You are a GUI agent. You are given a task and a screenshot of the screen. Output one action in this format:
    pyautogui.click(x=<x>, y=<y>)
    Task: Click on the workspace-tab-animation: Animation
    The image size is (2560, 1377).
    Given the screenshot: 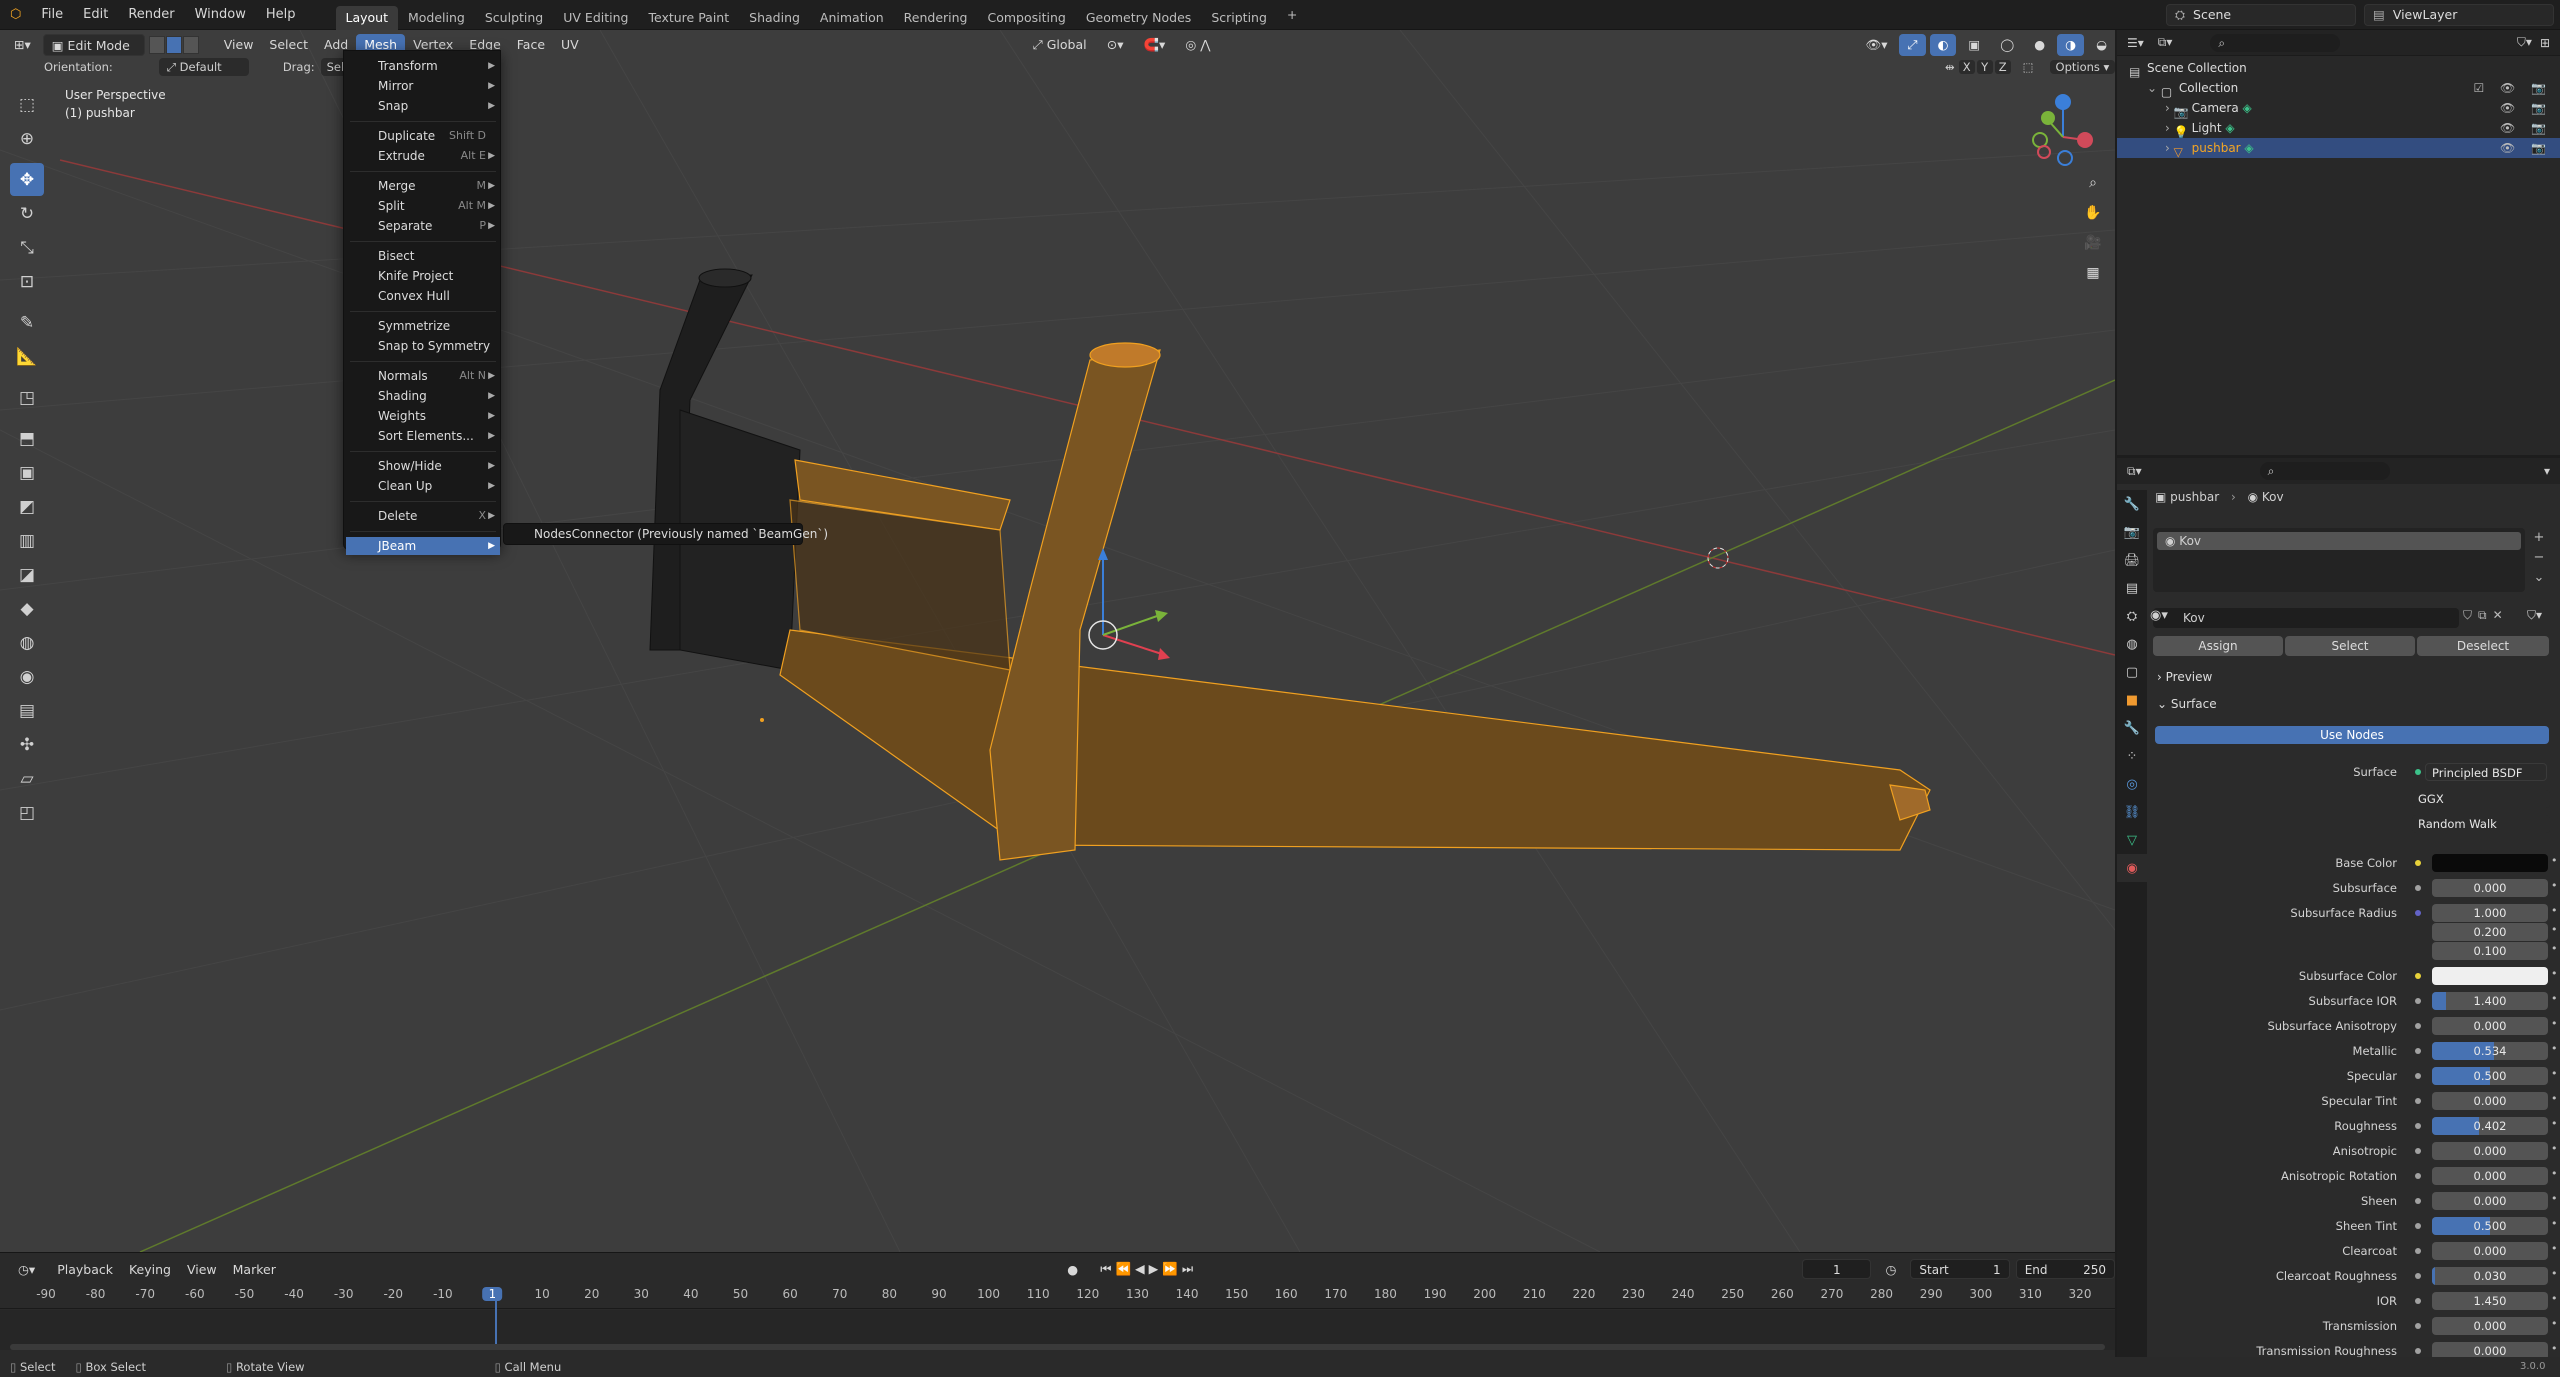 What is the action you would take?
    pyautogui.click(x=852, y=18)
    